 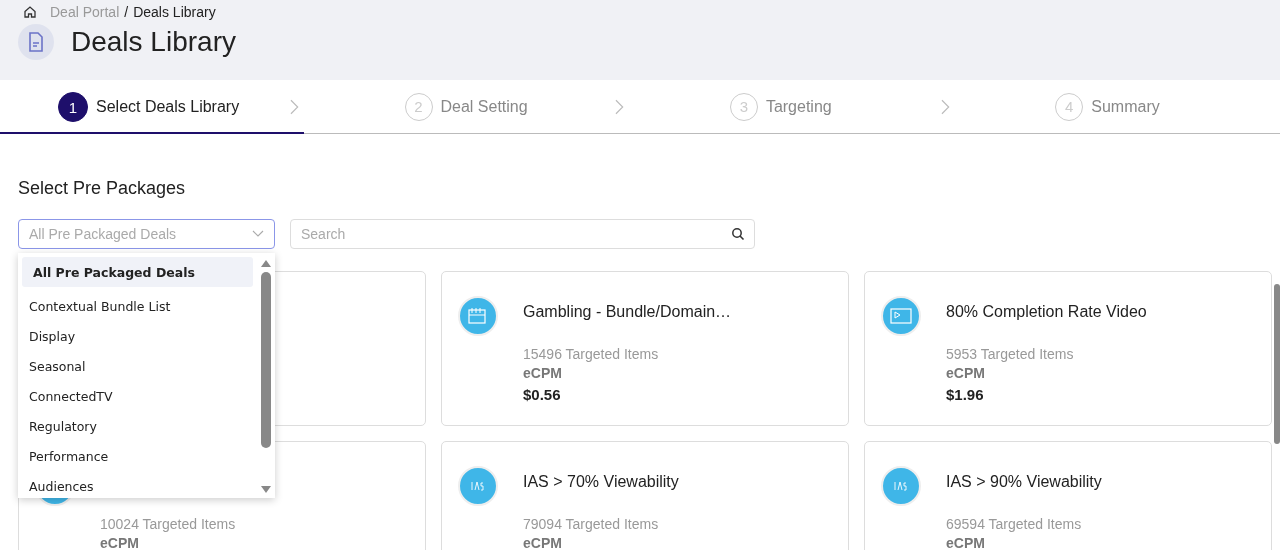 What do you see at coordinates (258, 234) in the screenshot?
I see `chevron-down-icon` at bounding box center [258, 234].